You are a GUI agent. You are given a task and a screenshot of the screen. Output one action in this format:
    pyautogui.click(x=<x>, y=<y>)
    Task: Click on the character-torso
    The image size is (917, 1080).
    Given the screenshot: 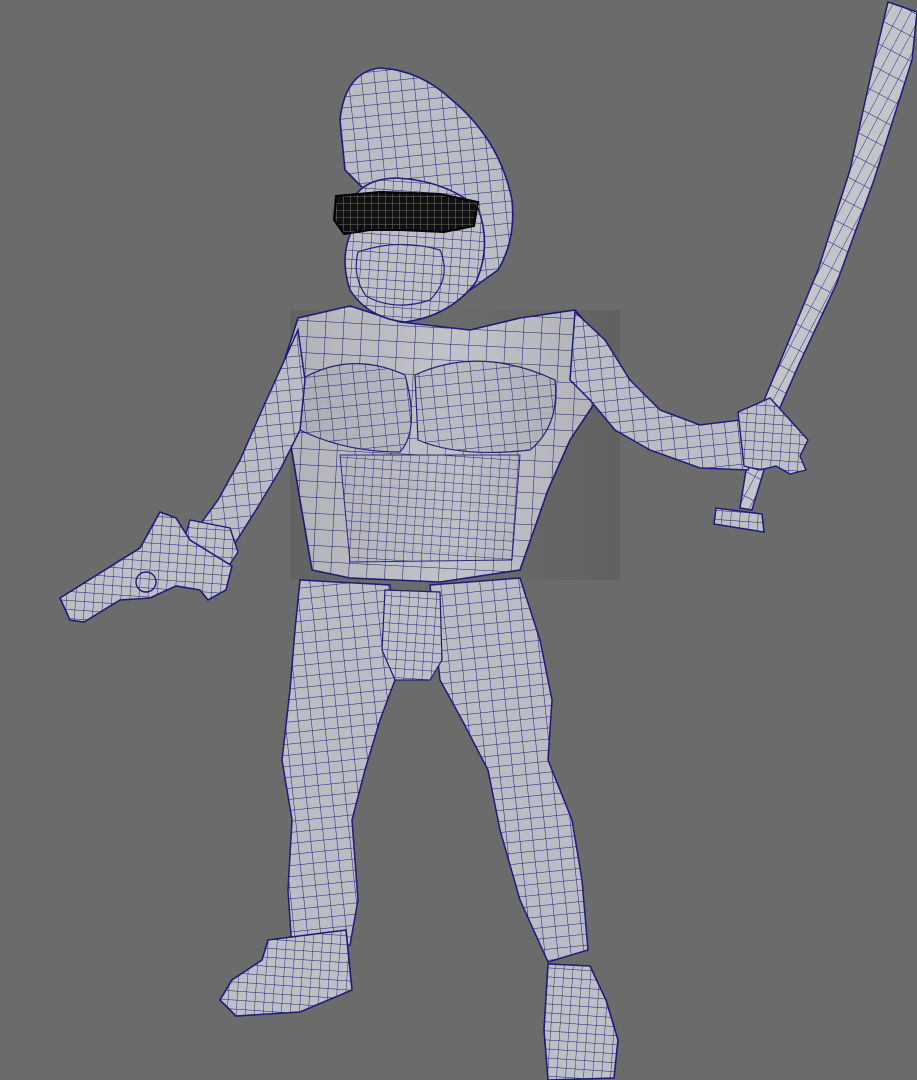 What is the action you would take?
    pyautogui.click(x=448, y=444)
    